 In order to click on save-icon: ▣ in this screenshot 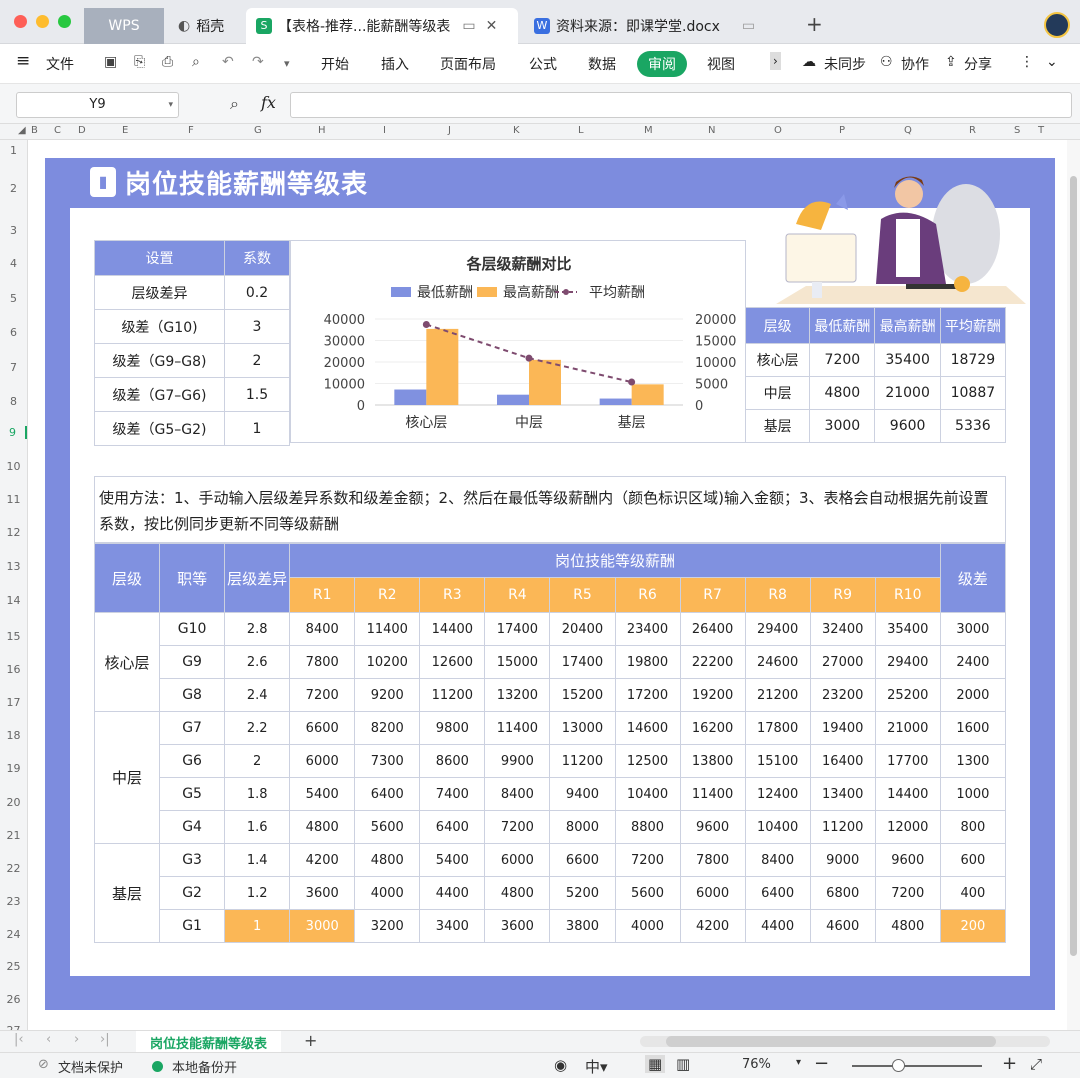, I will do `click(110, 62)`.